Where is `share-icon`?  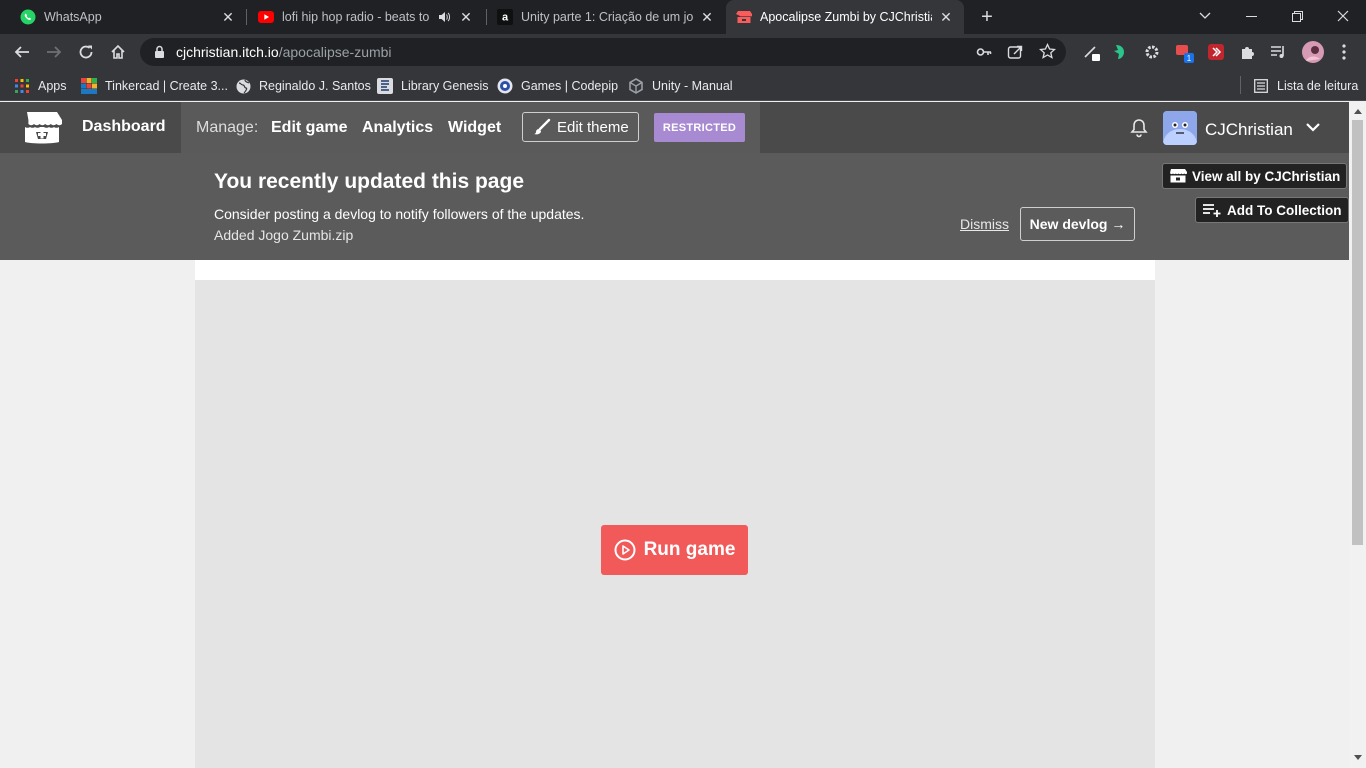
share-icon is located at coordinates (1015, 54).